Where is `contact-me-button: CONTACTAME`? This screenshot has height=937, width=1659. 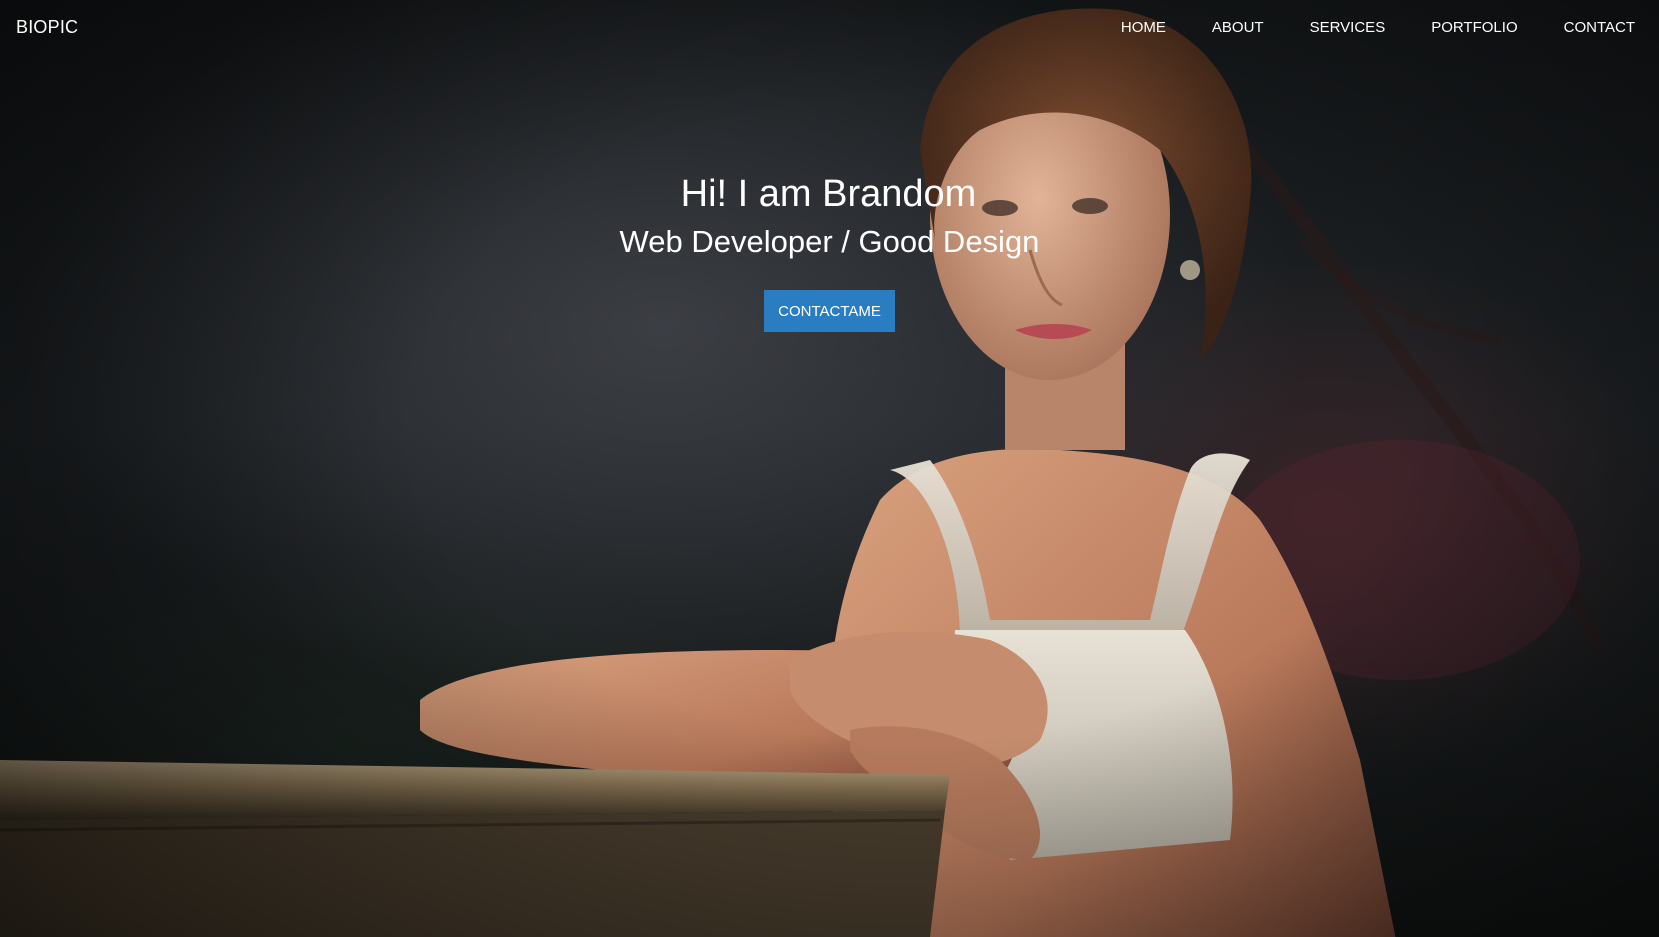
contact-me-button: CONTACTAME is located at coordinates (829, 311).